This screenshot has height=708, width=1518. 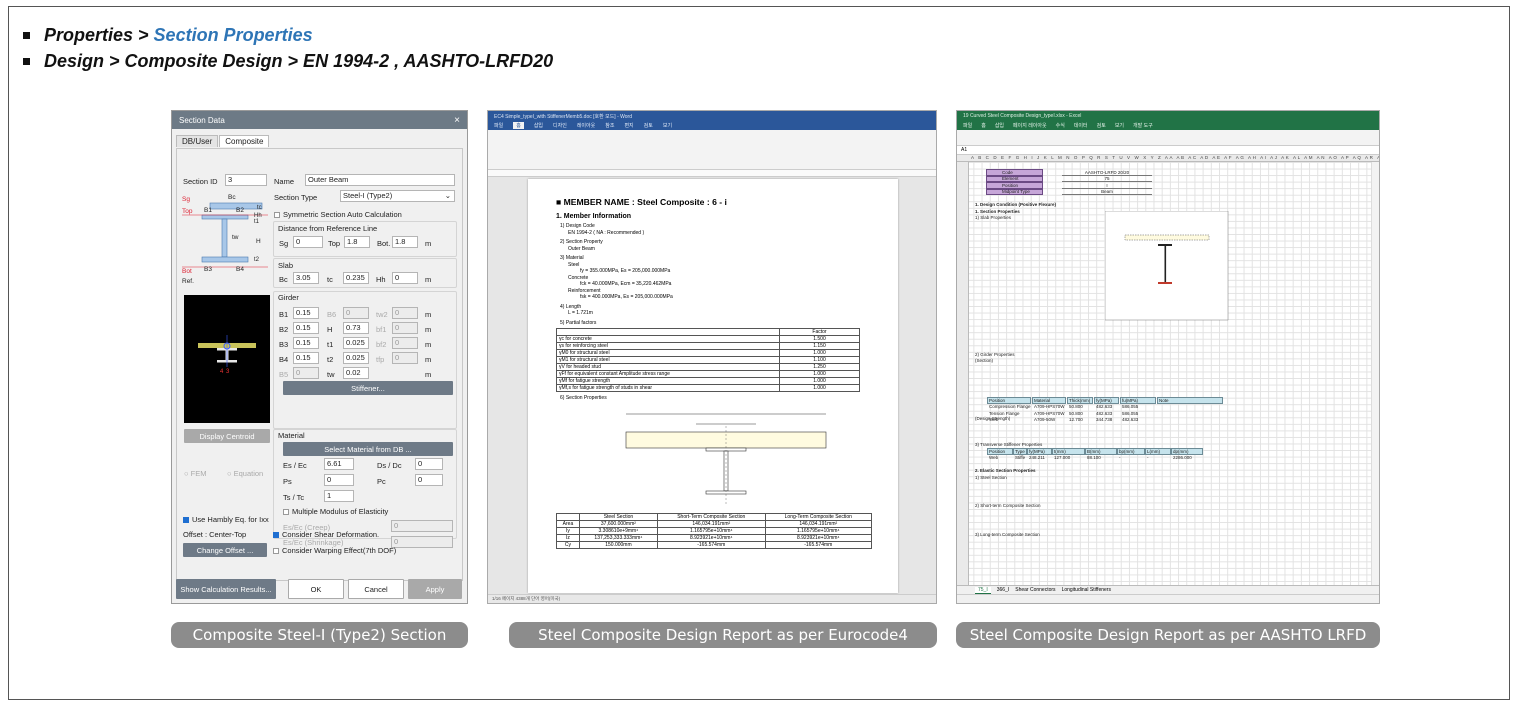 What do you see at coordinates (227, 436) in the screenshot?
I see `display-centroid-button: Display Centroid` at bounding box center [227, 436].